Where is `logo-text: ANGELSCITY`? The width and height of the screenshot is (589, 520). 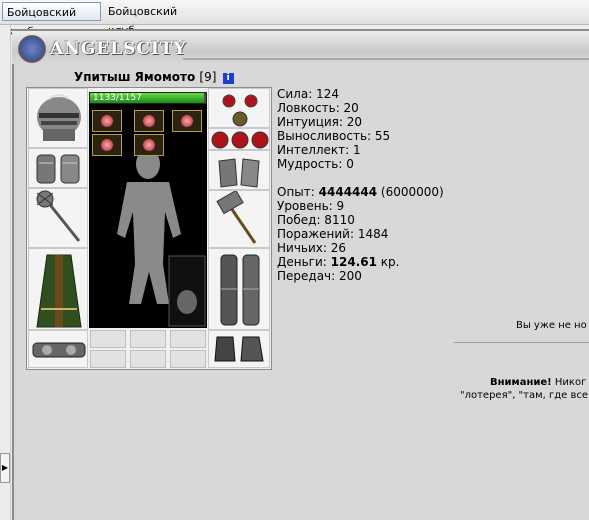
logo-text: ANGELSCITY is located at coordinates (118, 49).